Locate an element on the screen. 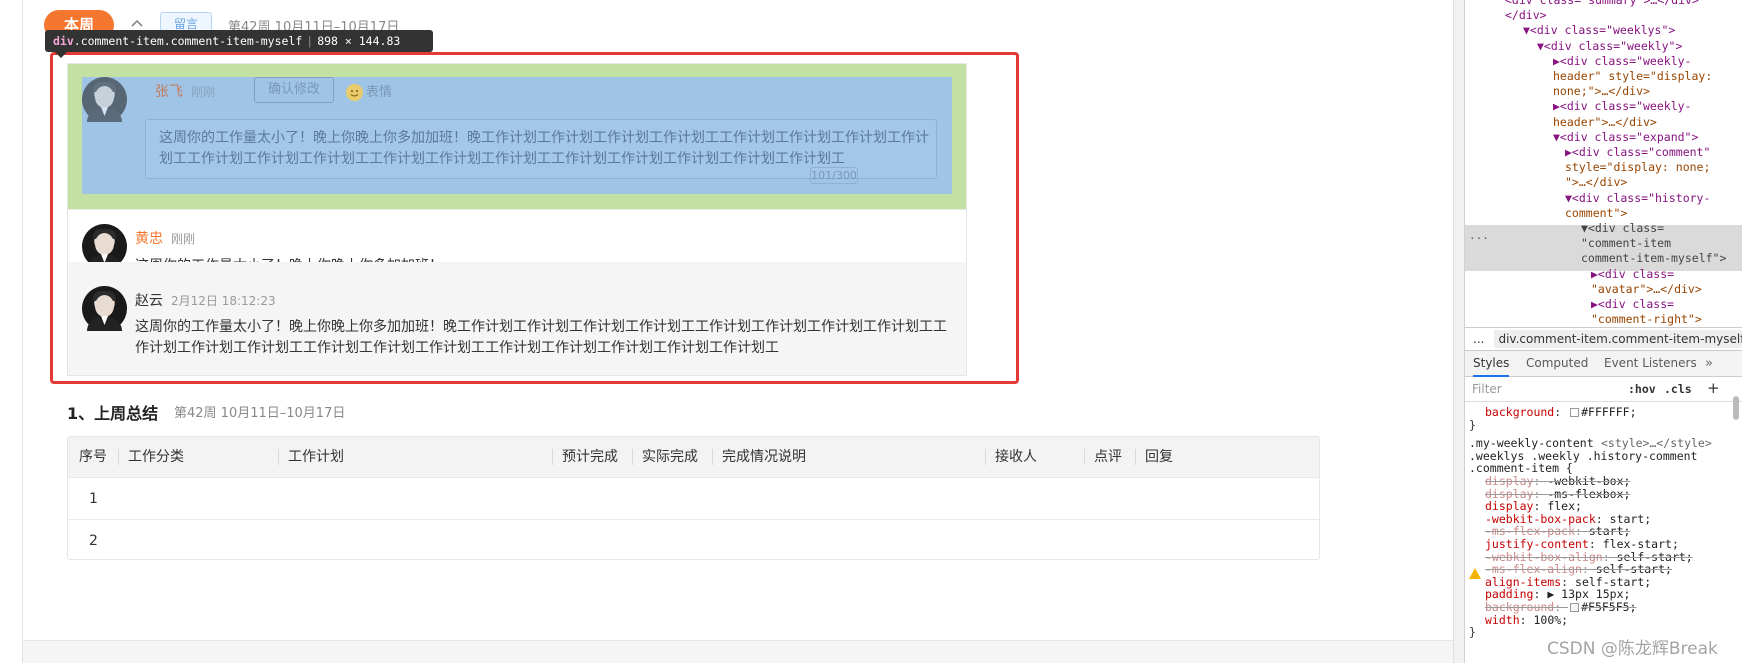  comment-author: 张飞 is located at coordinates (169, 92).